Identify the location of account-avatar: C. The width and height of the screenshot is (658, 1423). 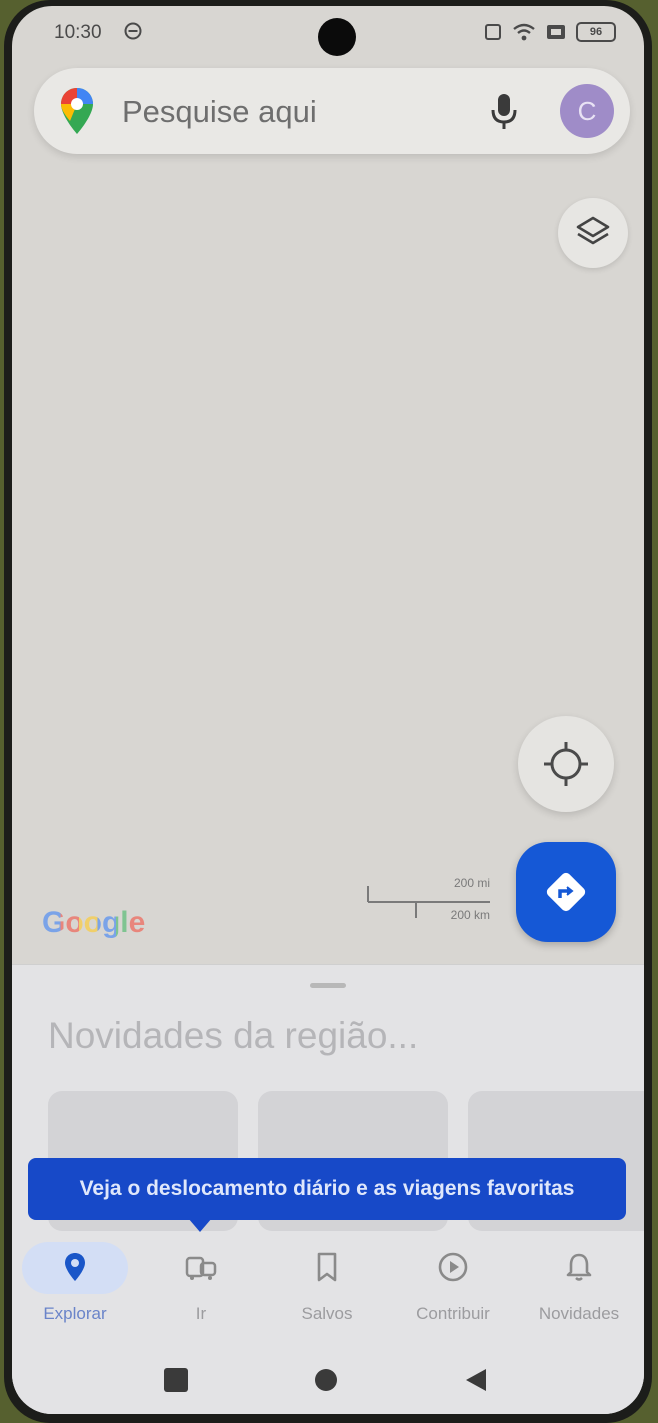
(587, 111).